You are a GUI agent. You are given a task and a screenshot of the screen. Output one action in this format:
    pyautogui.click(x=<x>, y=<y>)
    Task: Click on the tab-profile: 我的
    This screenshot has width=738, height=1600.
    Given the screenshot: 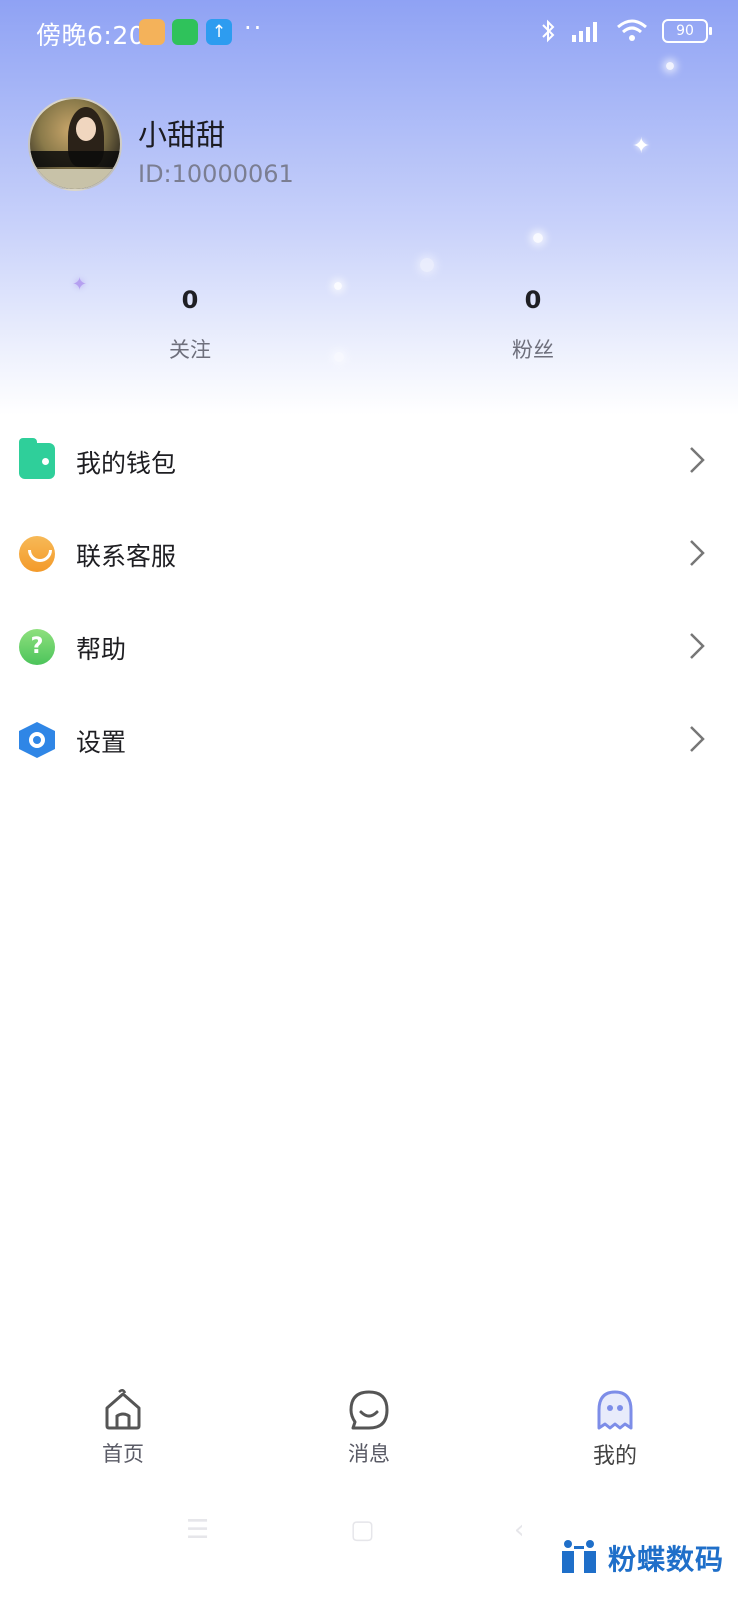 What is the action you would take?
    pyautogui.click(x=615, y=1429)
    